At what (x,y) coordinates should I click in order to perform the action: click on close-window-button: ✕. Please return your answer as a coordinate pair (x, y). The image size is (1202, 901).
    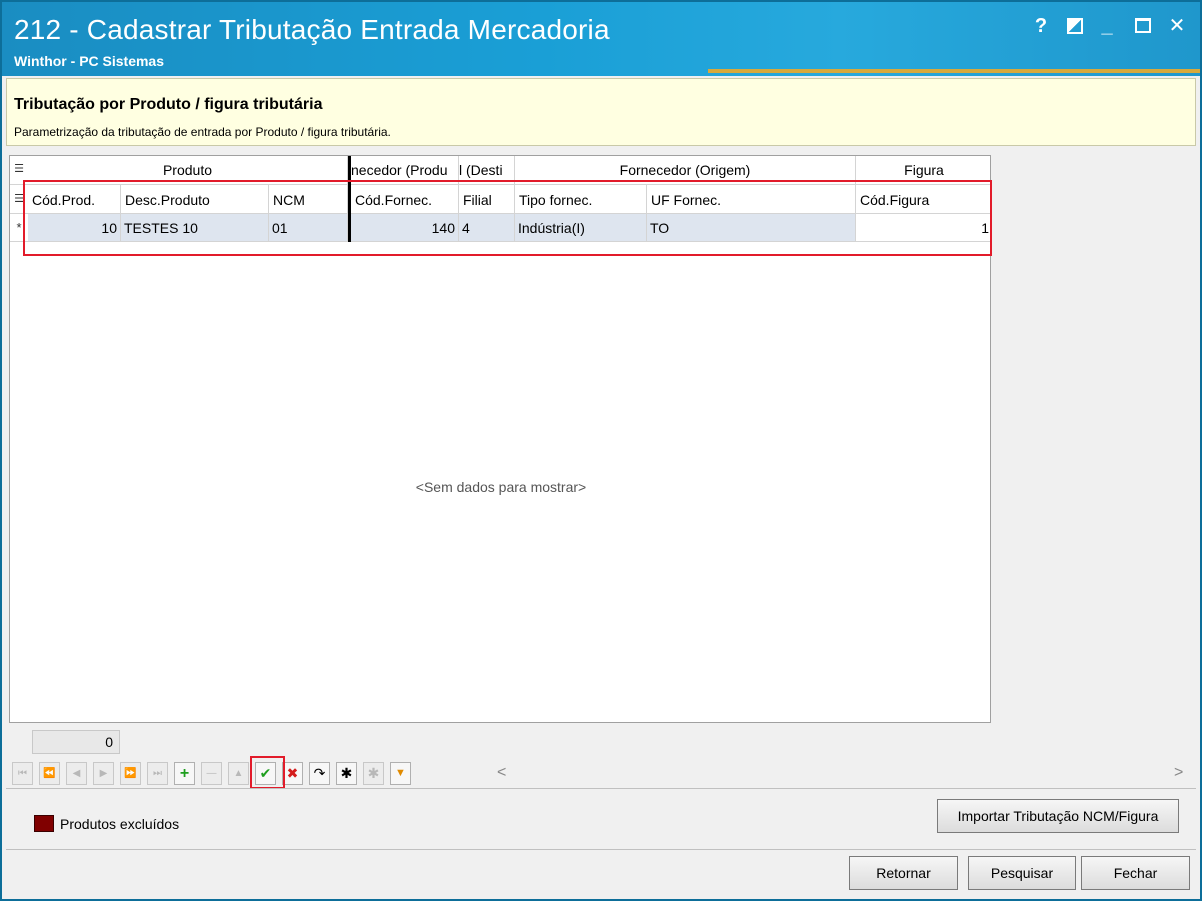
    Looking at the image, I should click on (1177, 26).